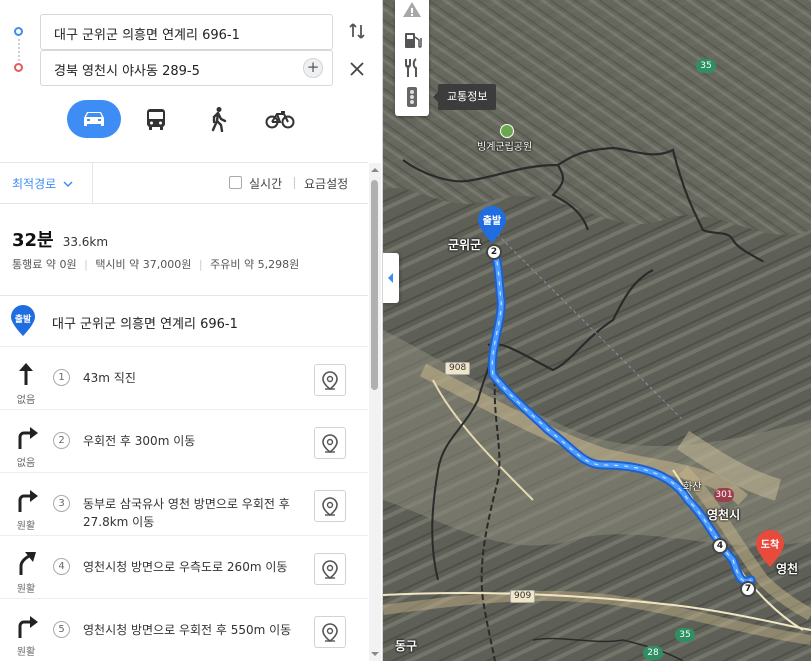 This screenshot has width=811, height=661. What do you see at coordinates (464, 97) in the screenshot?
I see `traffic-info-tooltip: 교통정보` at bounding box center [464, 97].